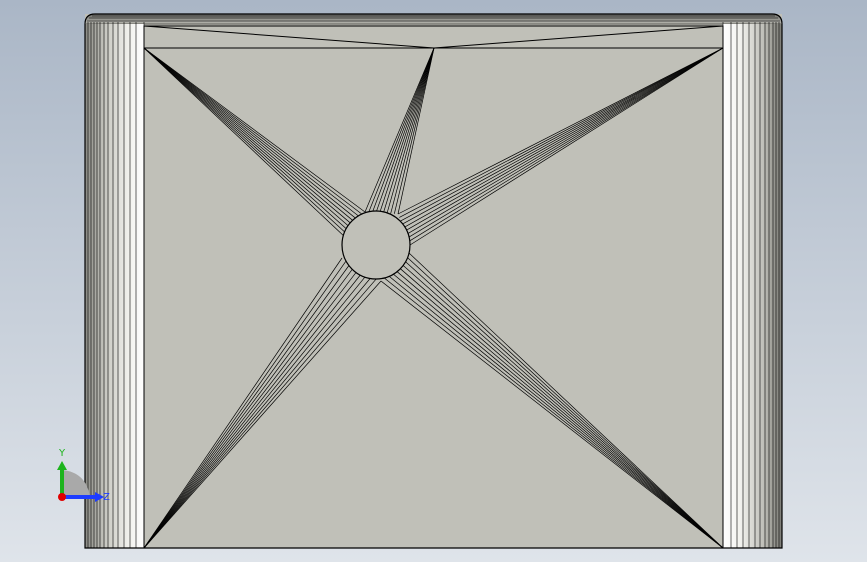 Image resolution: width=867 pixels, height=562 pixels. What do you see at coordinates (62, 453) in the screenshot?
I see `triad-y-label: Y` at bounding box center [62, 453].